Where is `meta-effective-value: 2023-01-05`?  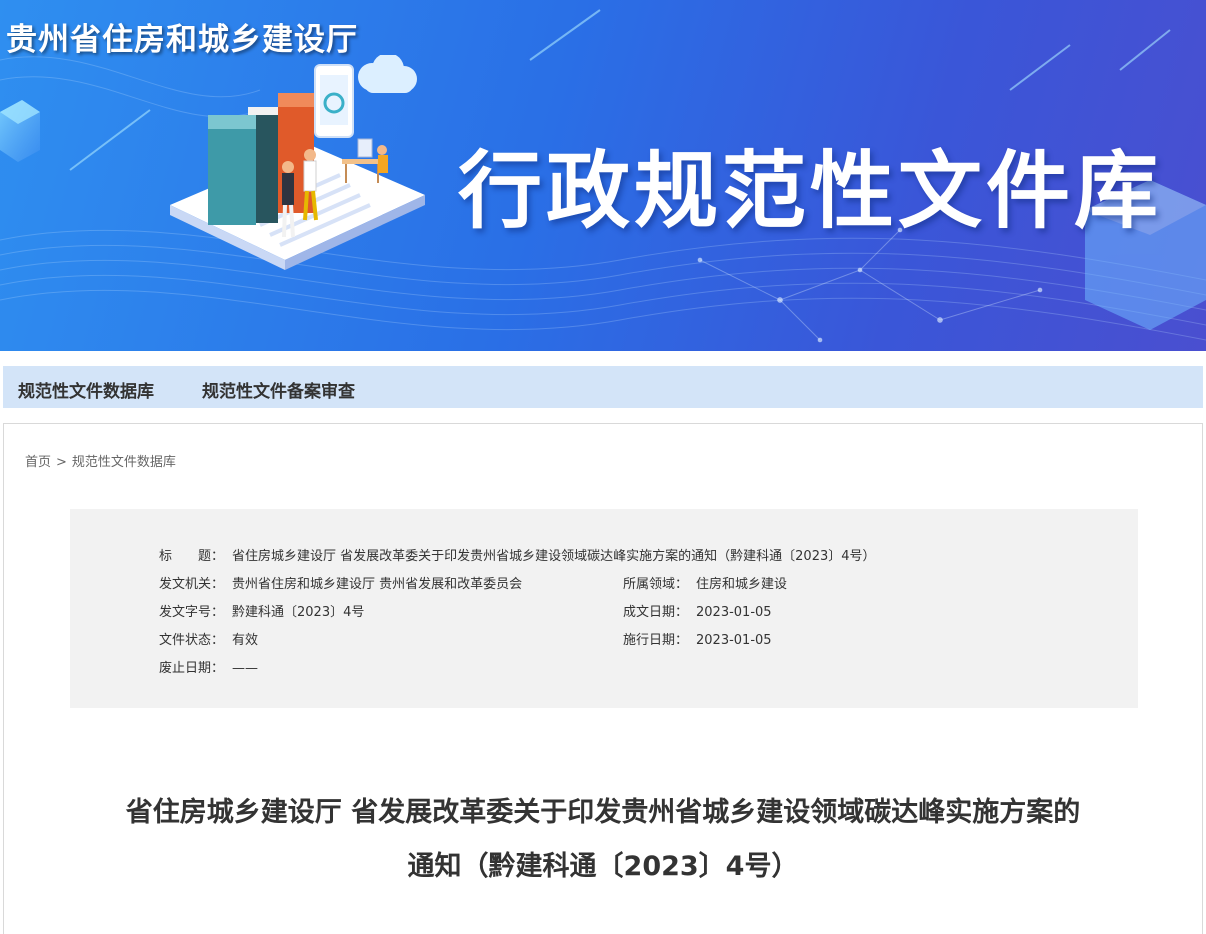
meta-effective-value: 2023-01-05 is located at coordinates (734, 640).